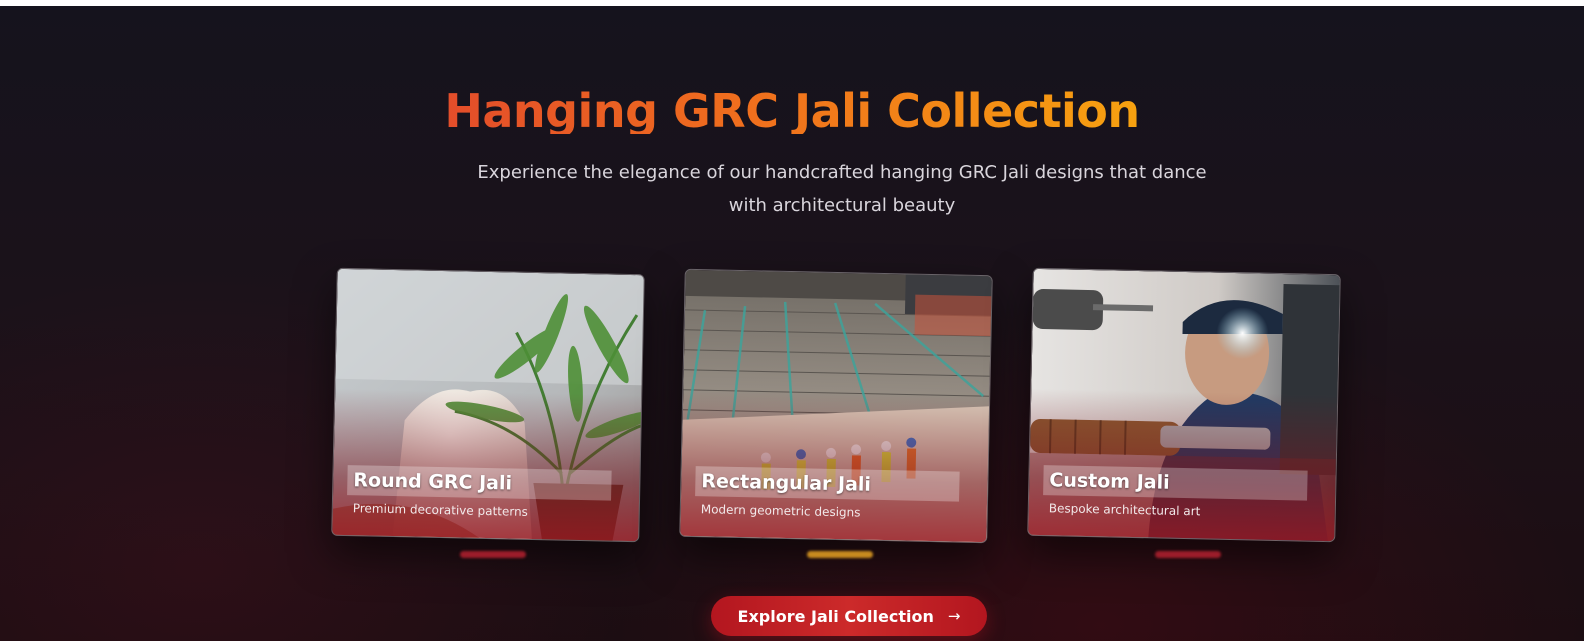 Image resolution: width=1584 pixels, height=641 pixels. I want to click on cta-label: Explore Jali Collection, so click(835, 616).